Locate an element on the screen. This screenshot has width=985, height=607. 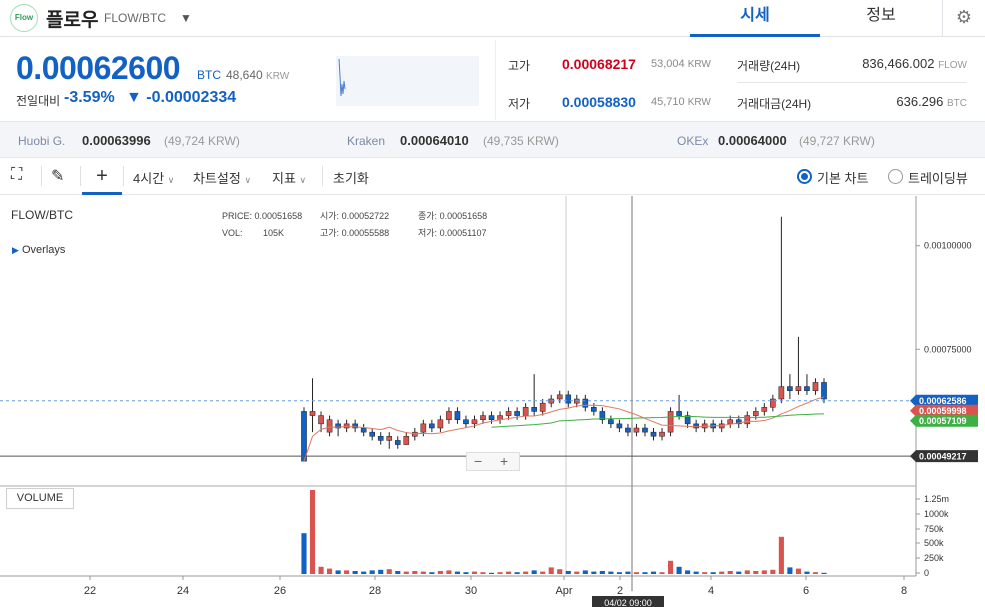
exchange-name-kraken: Kraken is located at coordinates (366, 141).